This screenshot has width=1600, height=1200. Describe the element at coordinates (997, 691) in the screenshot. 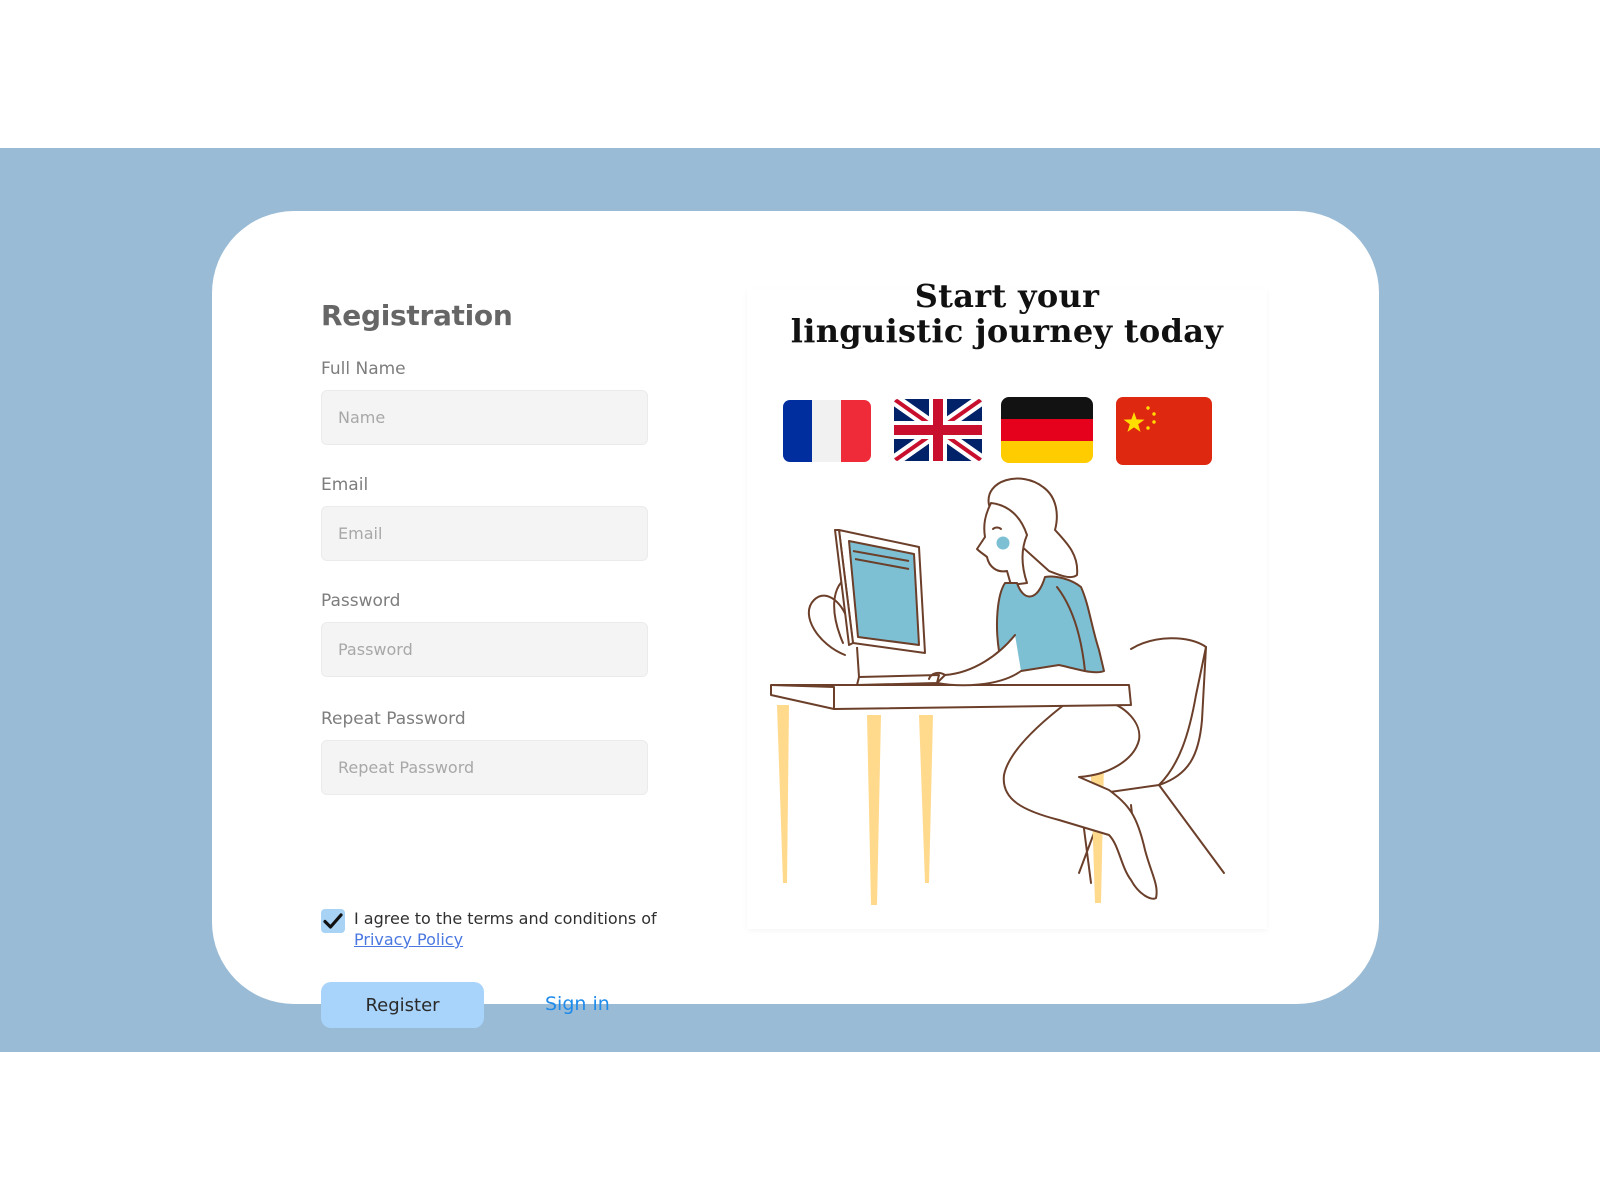

I see `woman-at-computer-illustration` at that location.